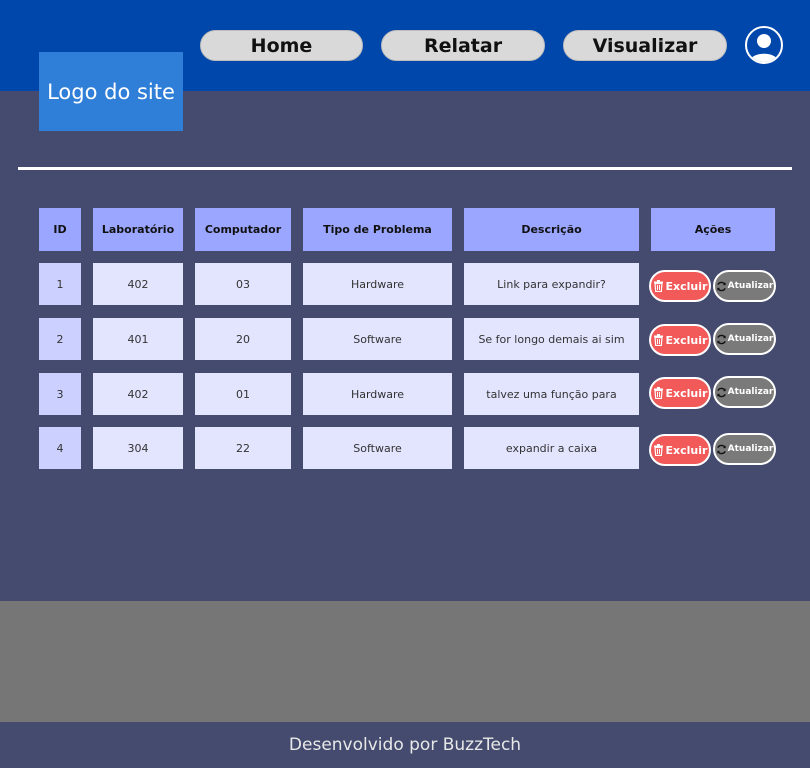 The height and width of the screenshot is (768, 810). Describe the element at coordinates (645, 45) in the screenshot. I see `nav-visualizar-button: Visualizar` at that location.